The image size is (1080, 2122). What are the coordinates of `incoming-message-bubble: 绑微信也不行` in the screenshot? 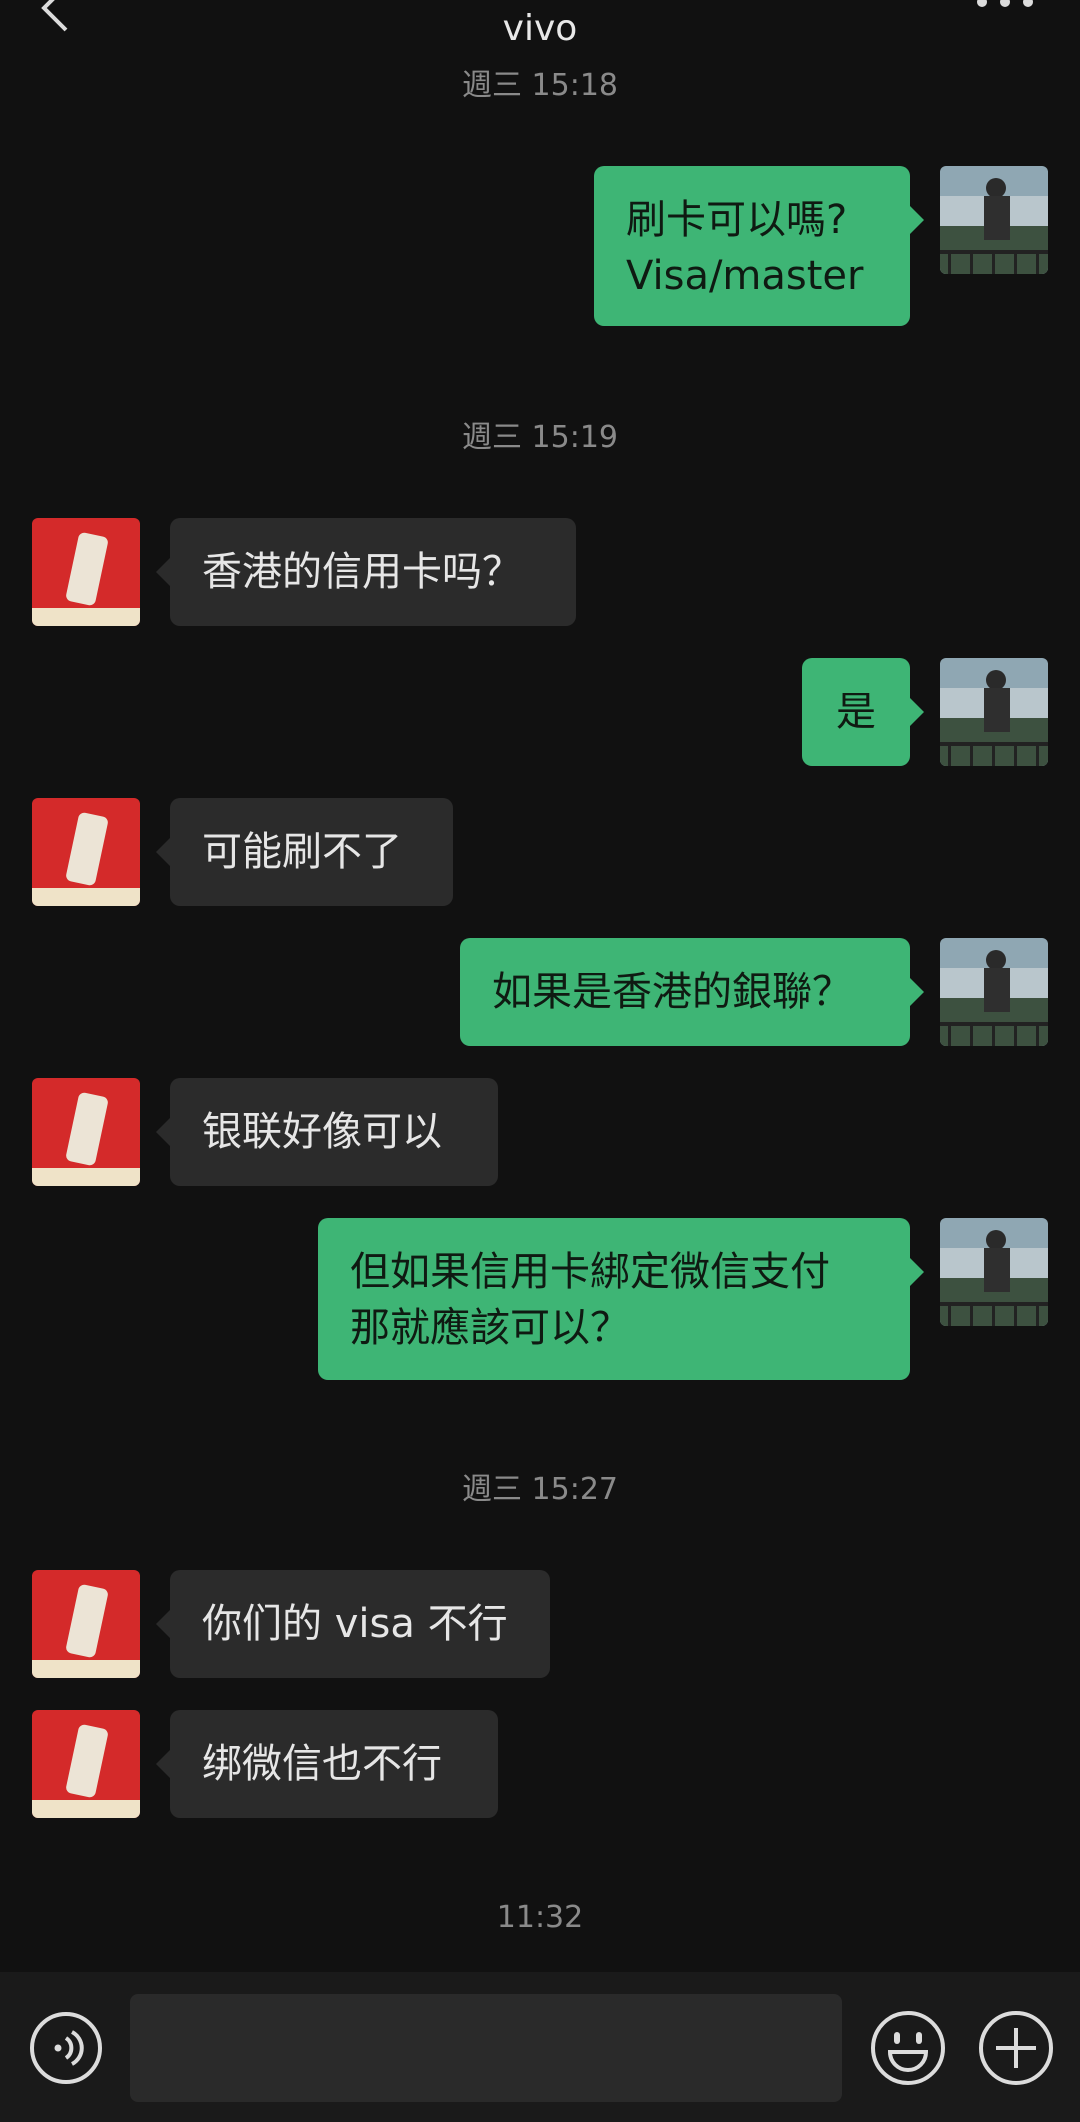 It's located at (327, 1764).